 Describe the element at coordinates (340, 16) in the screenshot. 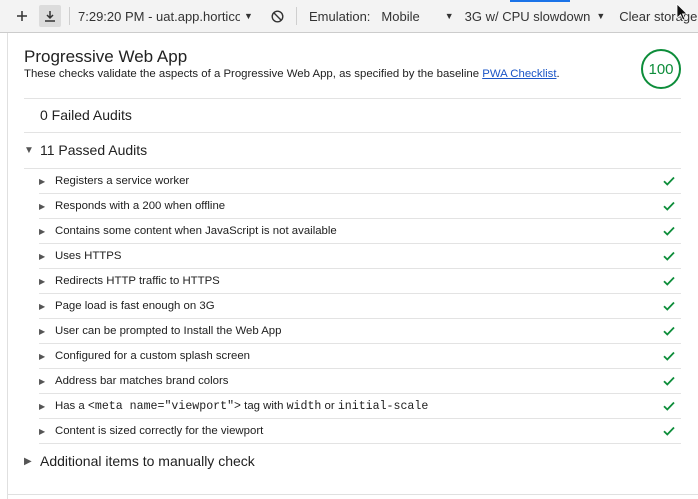

I see `emulation-label: Emulation:` at that location.